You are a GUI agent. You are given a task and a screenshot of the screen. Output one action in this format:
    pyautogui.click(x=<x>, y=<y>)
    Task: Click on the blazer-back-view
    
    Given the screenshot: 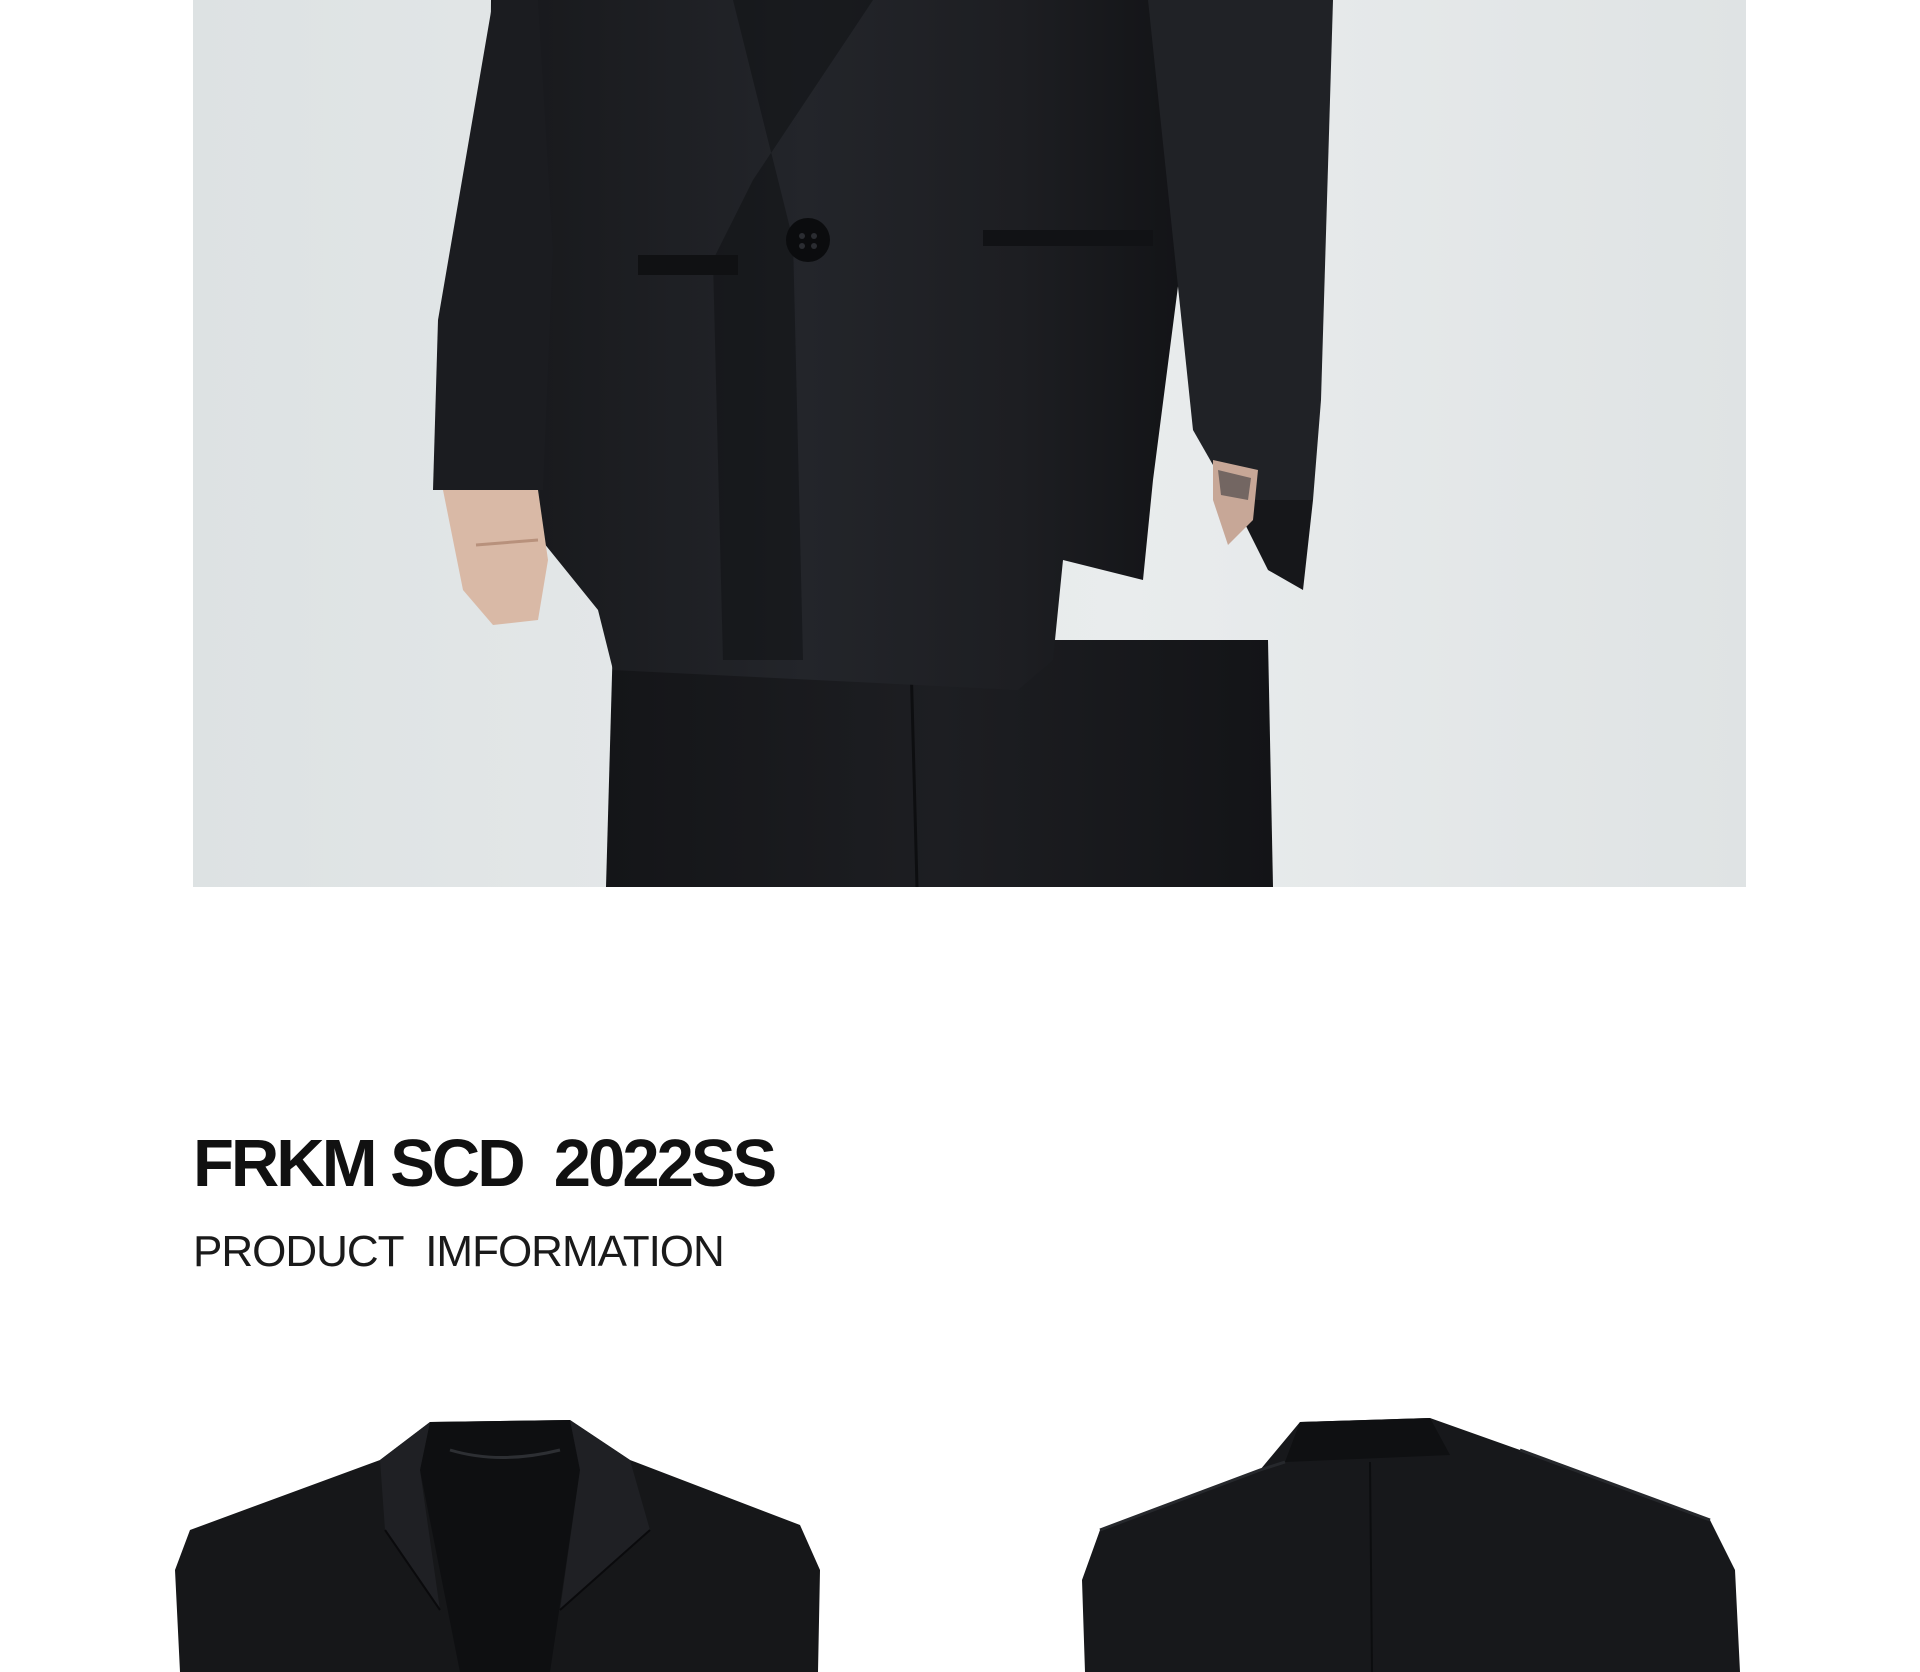 What is the action you would take?
    pyautogui.click(x=1411, y=1545)
    